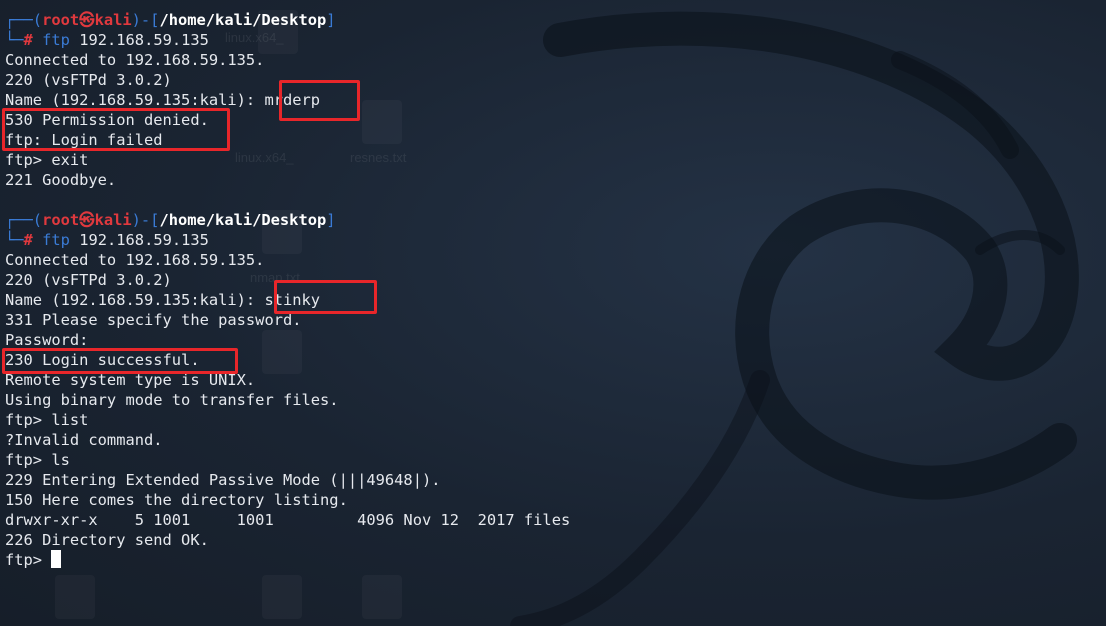 The width and height of the screenshot is (1106, 626). What do you see at coordinates (319, 100) in the screenshot?
I see `highlight-box-username-mrderp` at bounding box center [319, 100].